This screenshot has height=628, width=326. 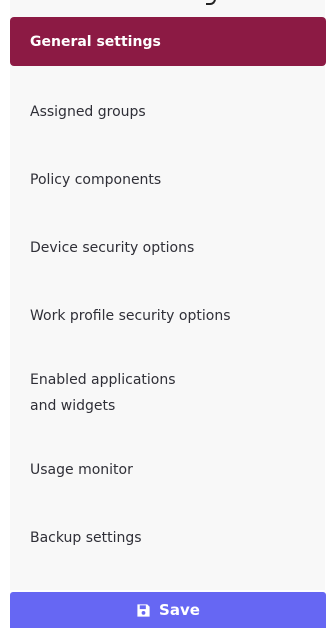 I want to click on floppy-disk-icon, so click(x=143, y=610).